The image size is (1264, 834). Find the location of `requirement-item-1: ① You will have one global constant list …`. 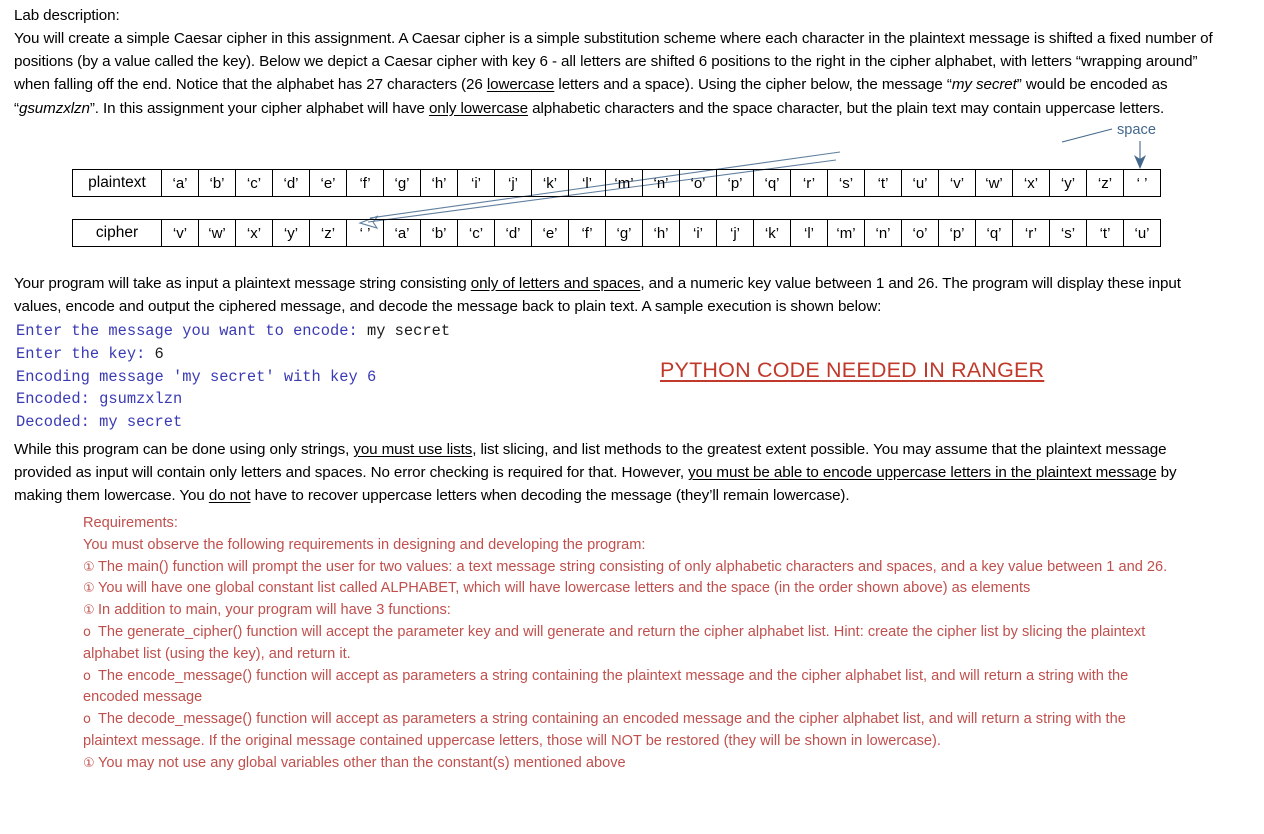

requirement-item-1: ① You will have one global constant list … is located at coordinates (633, 589).